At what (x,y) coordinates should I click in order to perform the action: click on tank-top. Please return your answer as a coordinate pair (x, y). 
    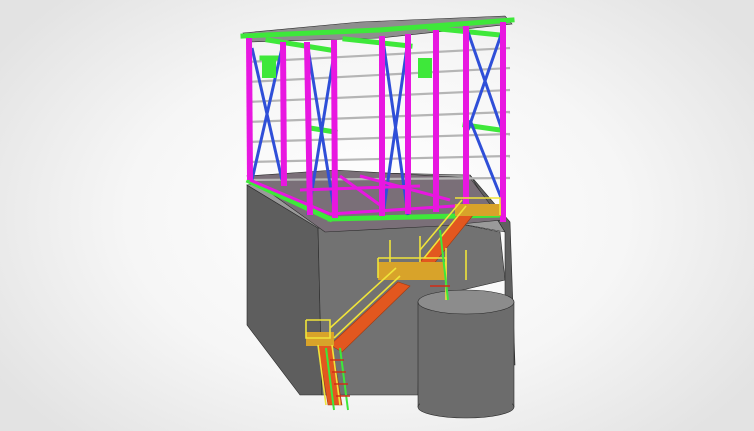
    Looking at the image, I should click on (466, 302).